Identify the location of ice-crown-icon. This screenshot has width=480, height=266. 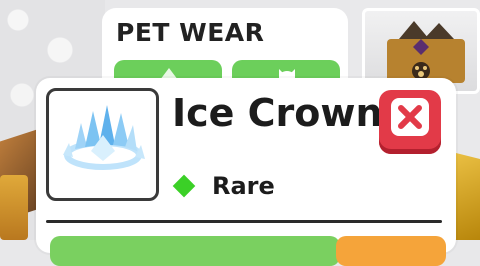
(104, 137).